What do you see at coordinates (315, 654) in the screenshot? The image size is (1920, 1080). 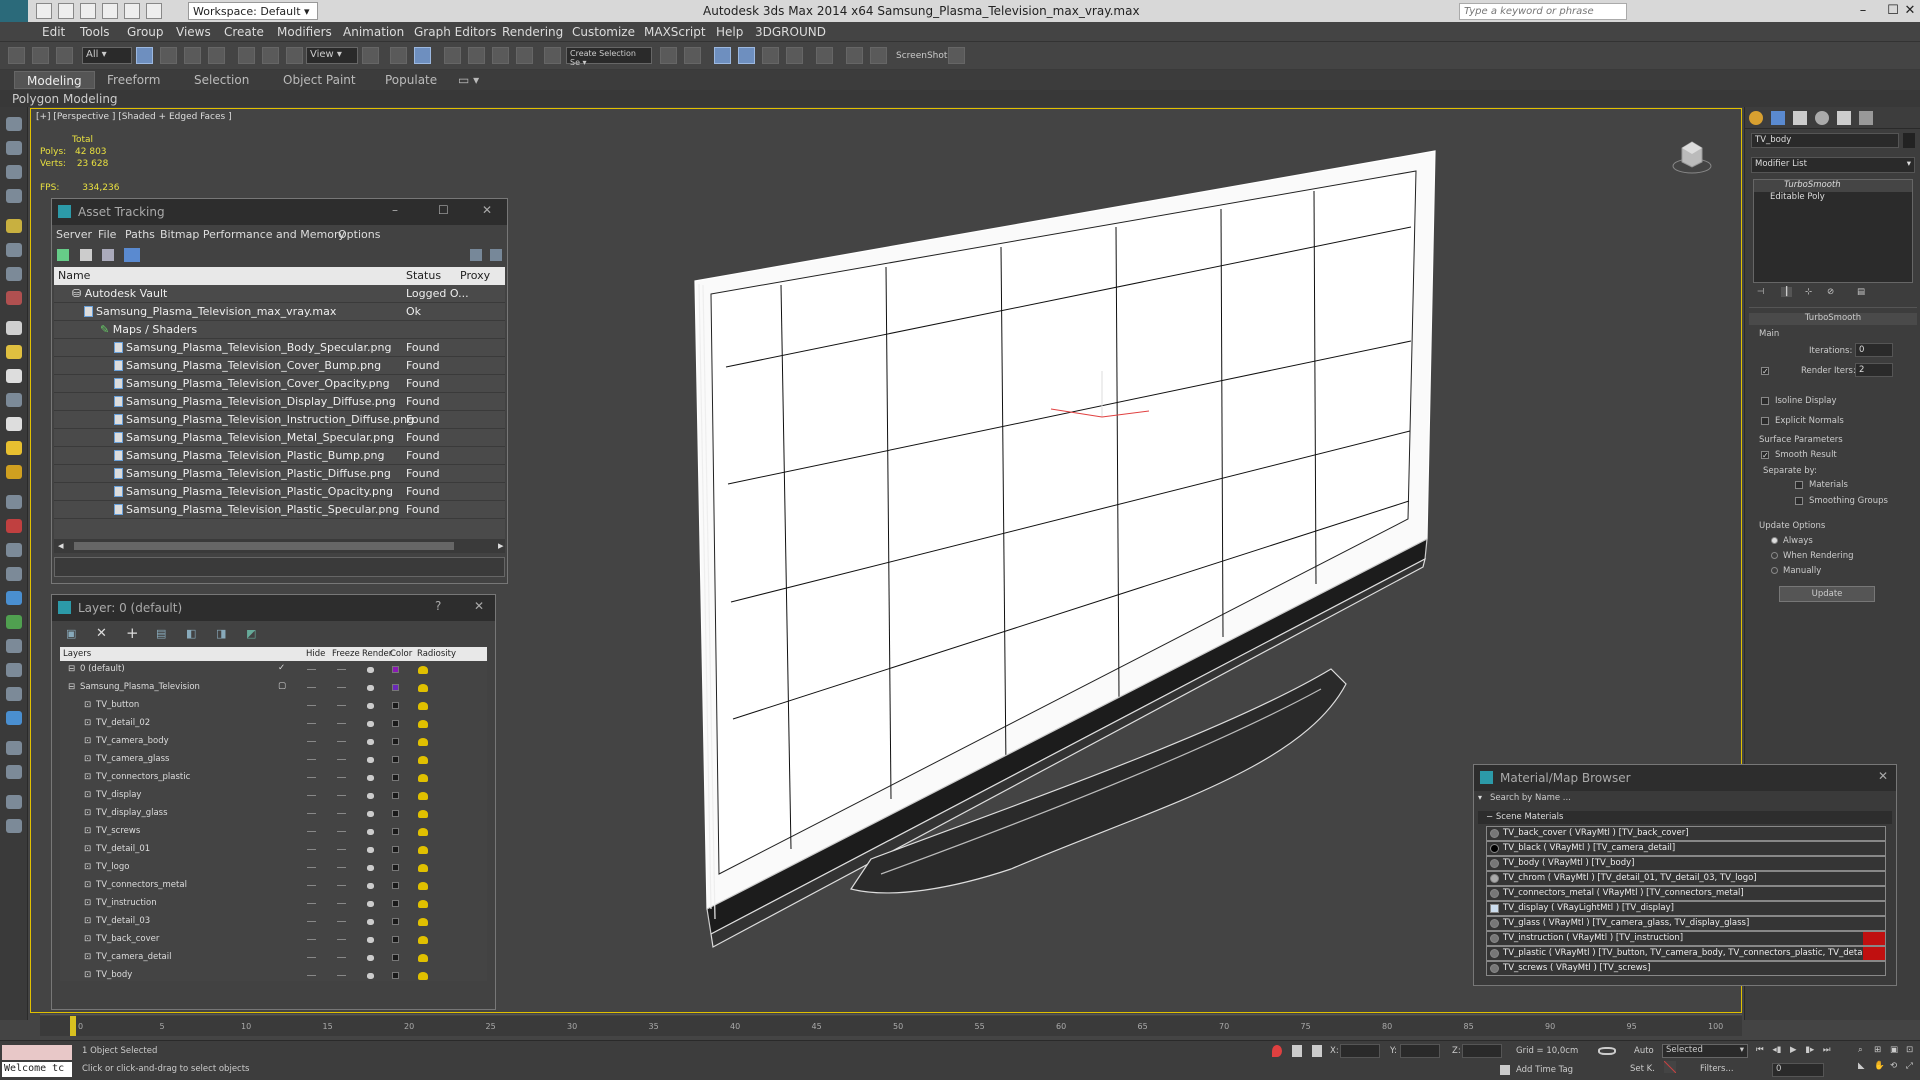 I see `column-hide: Hide` at bounding box center [315, 654].